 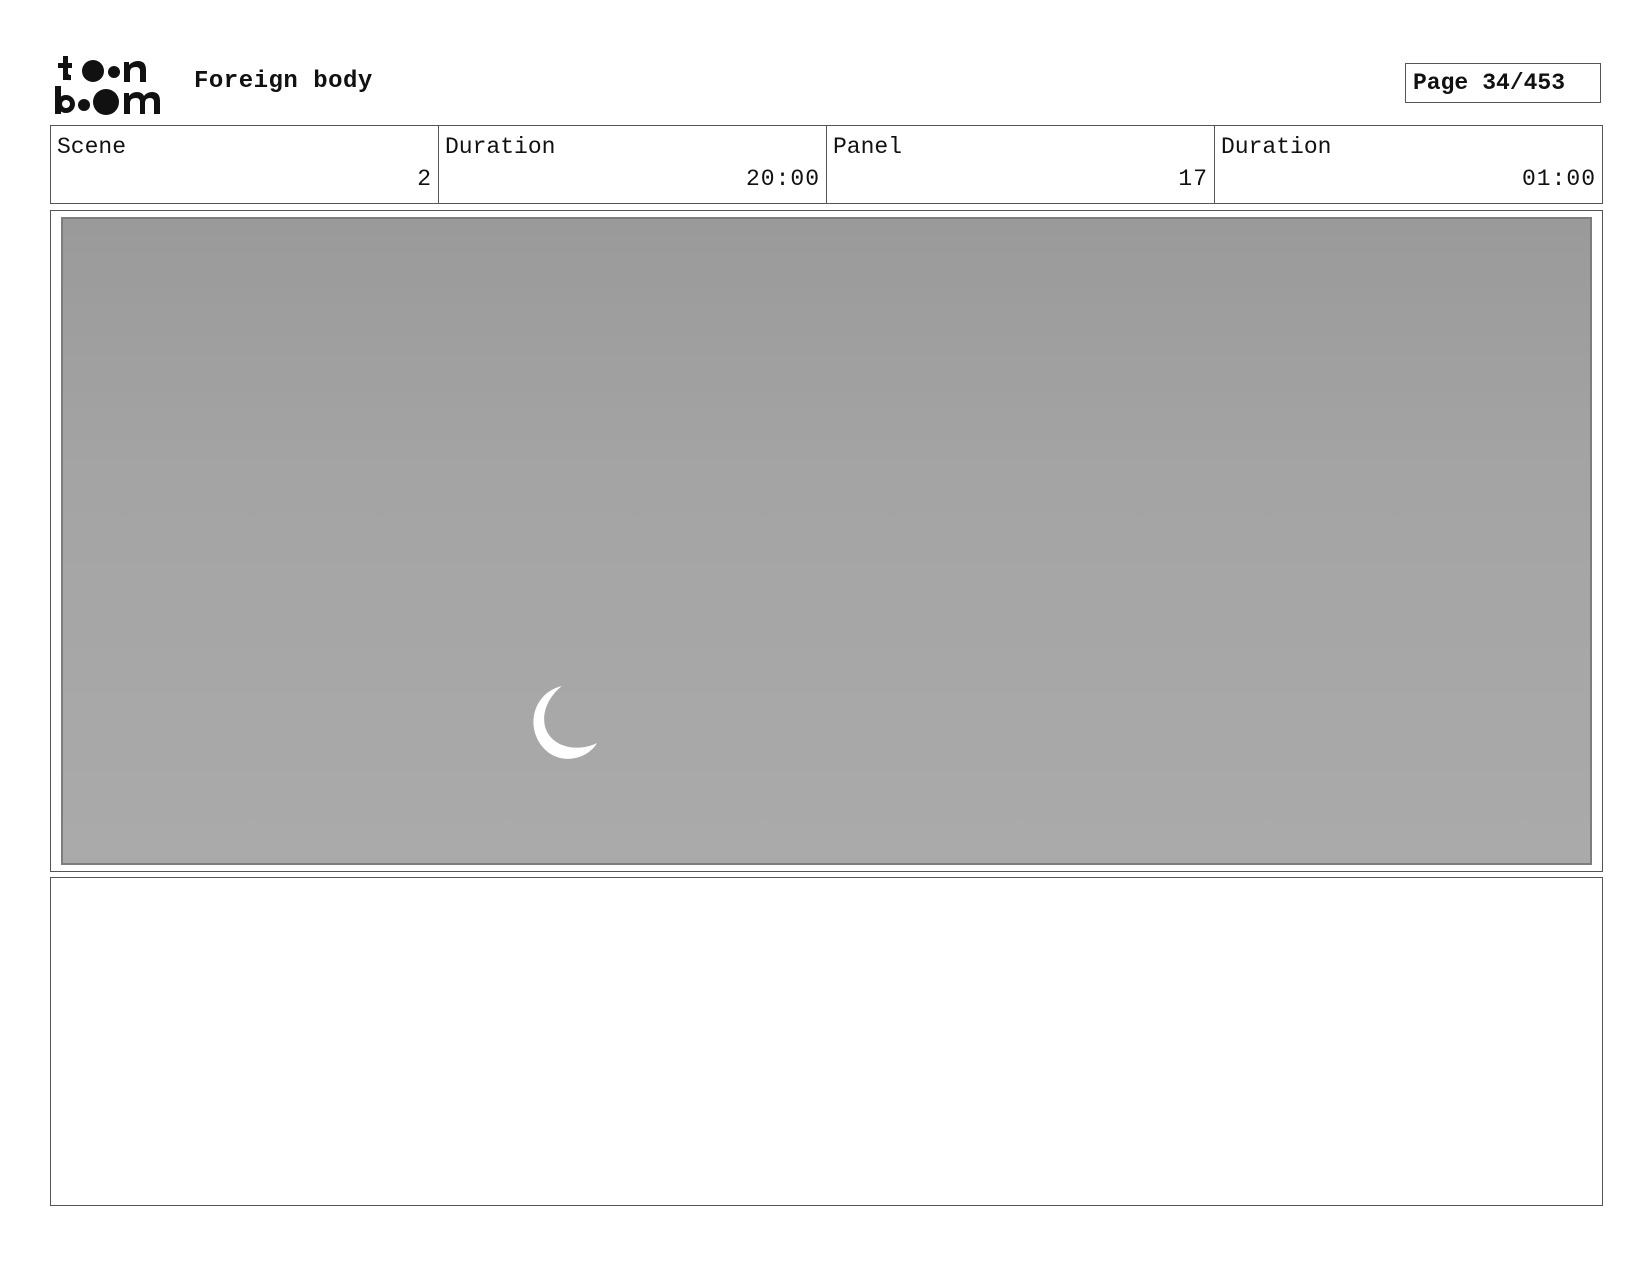 What do you see at coordinates (868, 147) in the screenshot?
I see `panel-label: Panel` at bounding box center [868, 147].